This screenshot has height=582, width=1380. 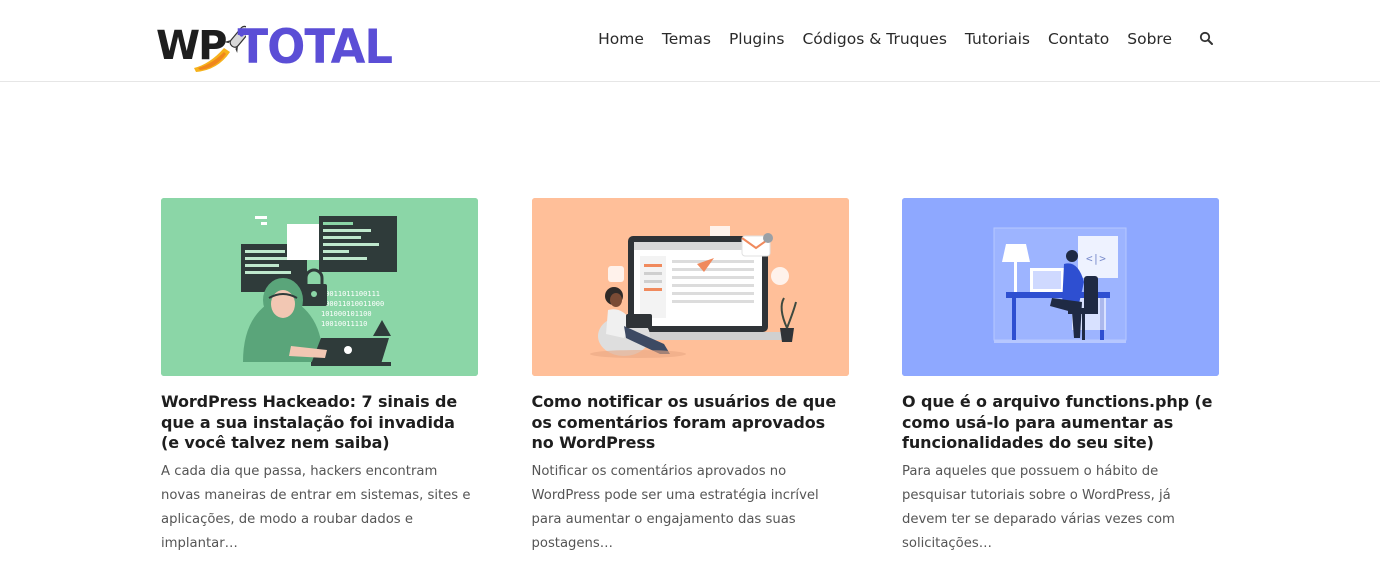 What do you see at coordinates (1078, 39) in the screenshot?
I see `nav-contato: Contato` at bounding box center [1078, 39].